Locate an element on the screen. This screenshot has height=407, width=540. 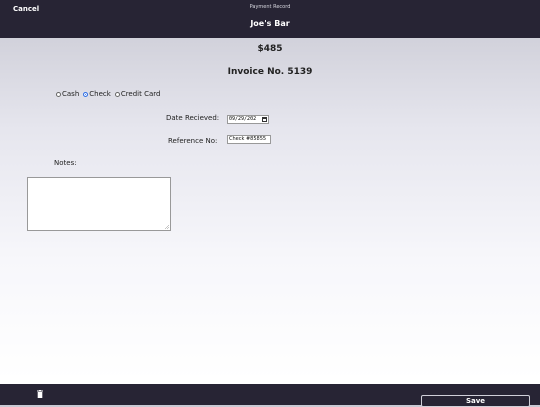
trash-icon is located at coordinates (40, 394).